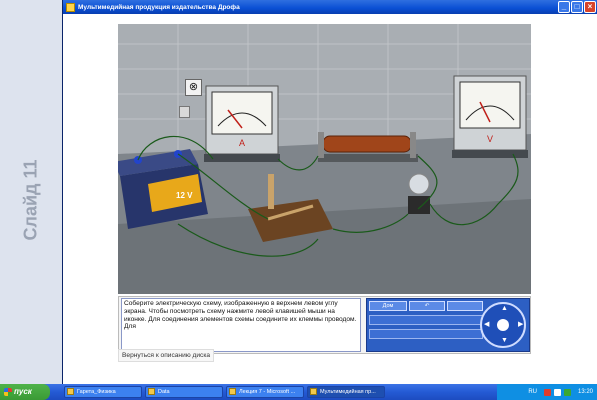 This screenshot has height=400, width=597. I want to click on nav-buttons-row: Дом ↶, so click(426, 306).